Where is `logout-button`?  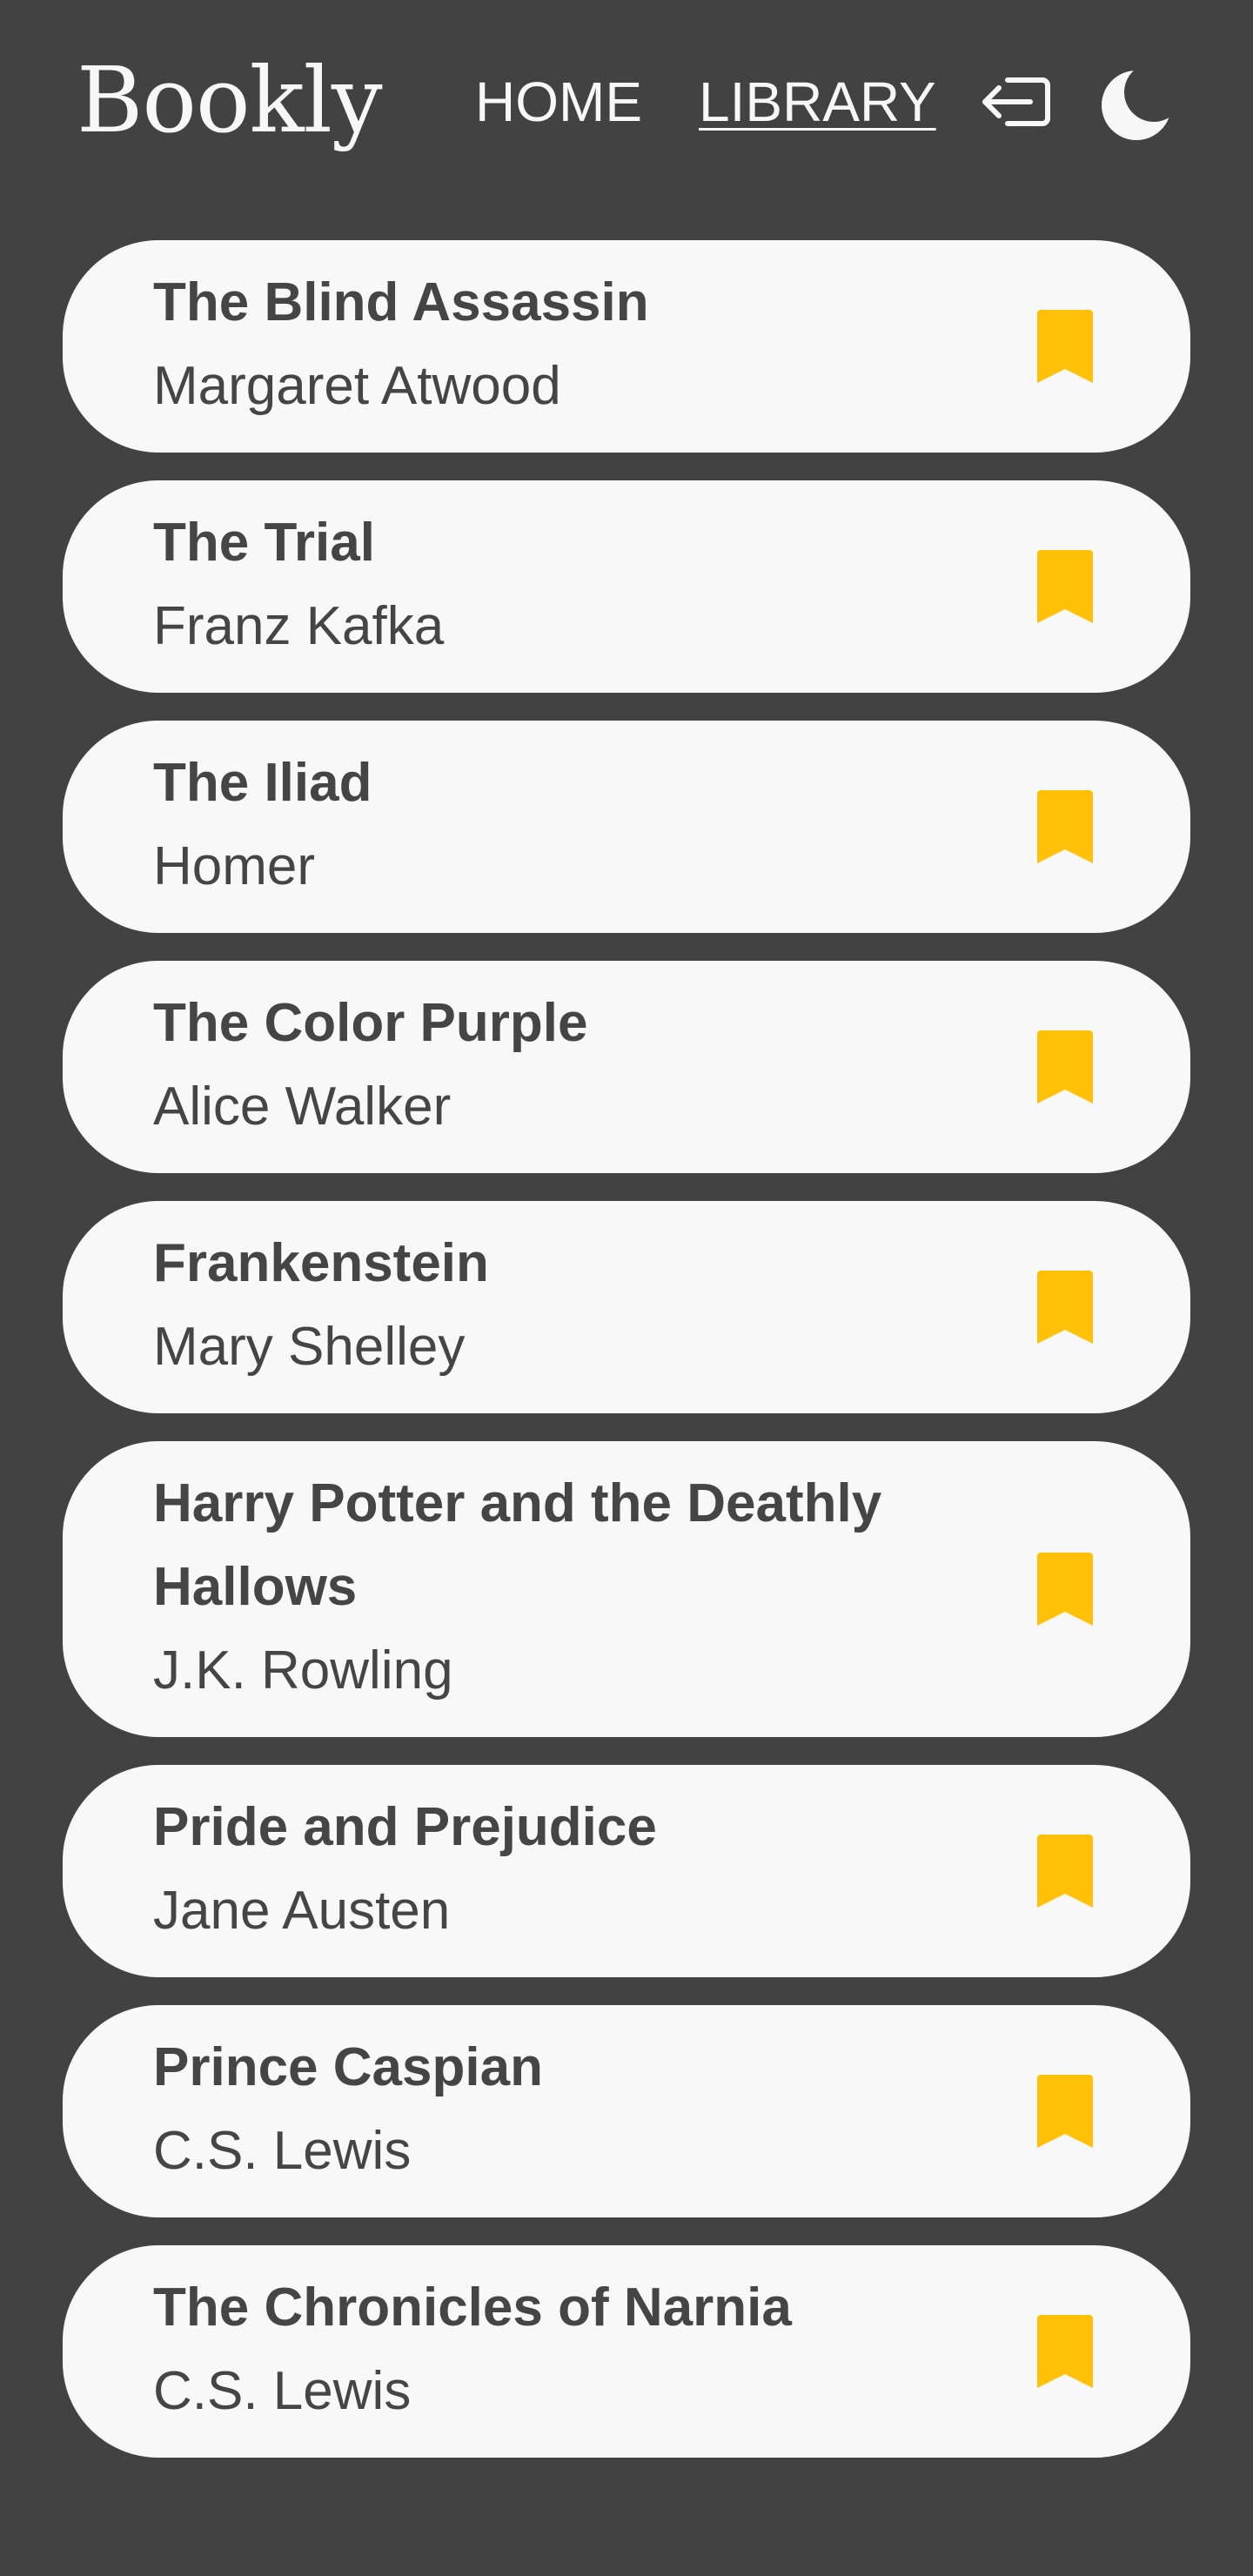 logout-button is located at coordinates (1017, 101).